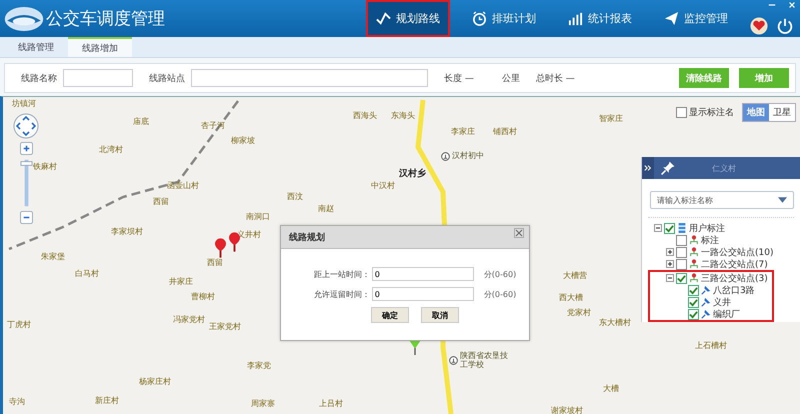 This screenshot has width=800, height=414. What do you see at coordinates (183, 186) in the screenshot?
I see `place-name: 函壶山村` at bounding box center [183, 186].